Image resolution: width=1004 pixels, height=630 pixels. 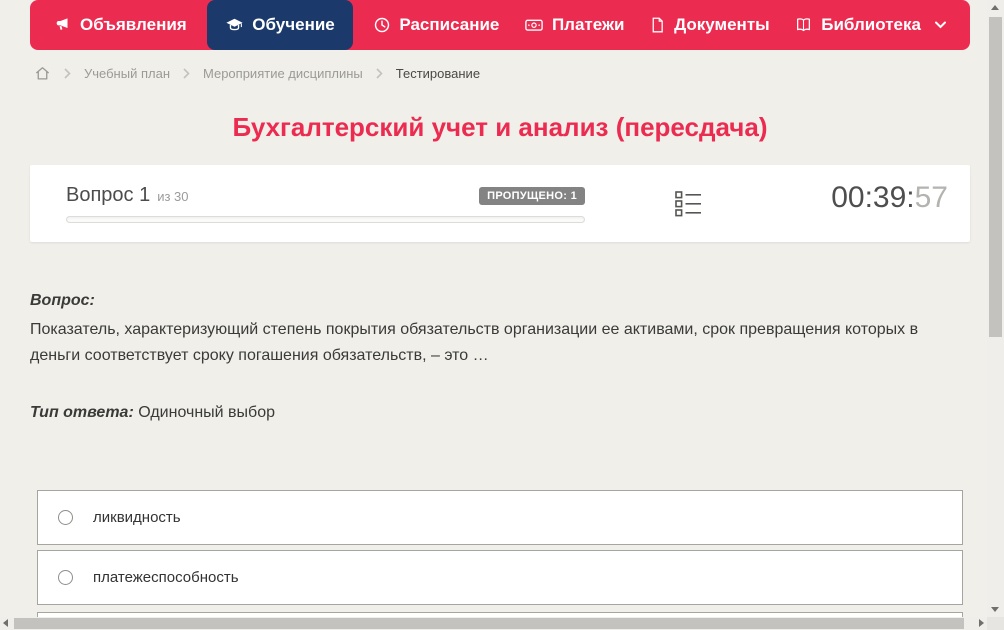 I want to click on main-nav: Объявления Обучение Расписание Платежи Д, so click(x=500, y=25).